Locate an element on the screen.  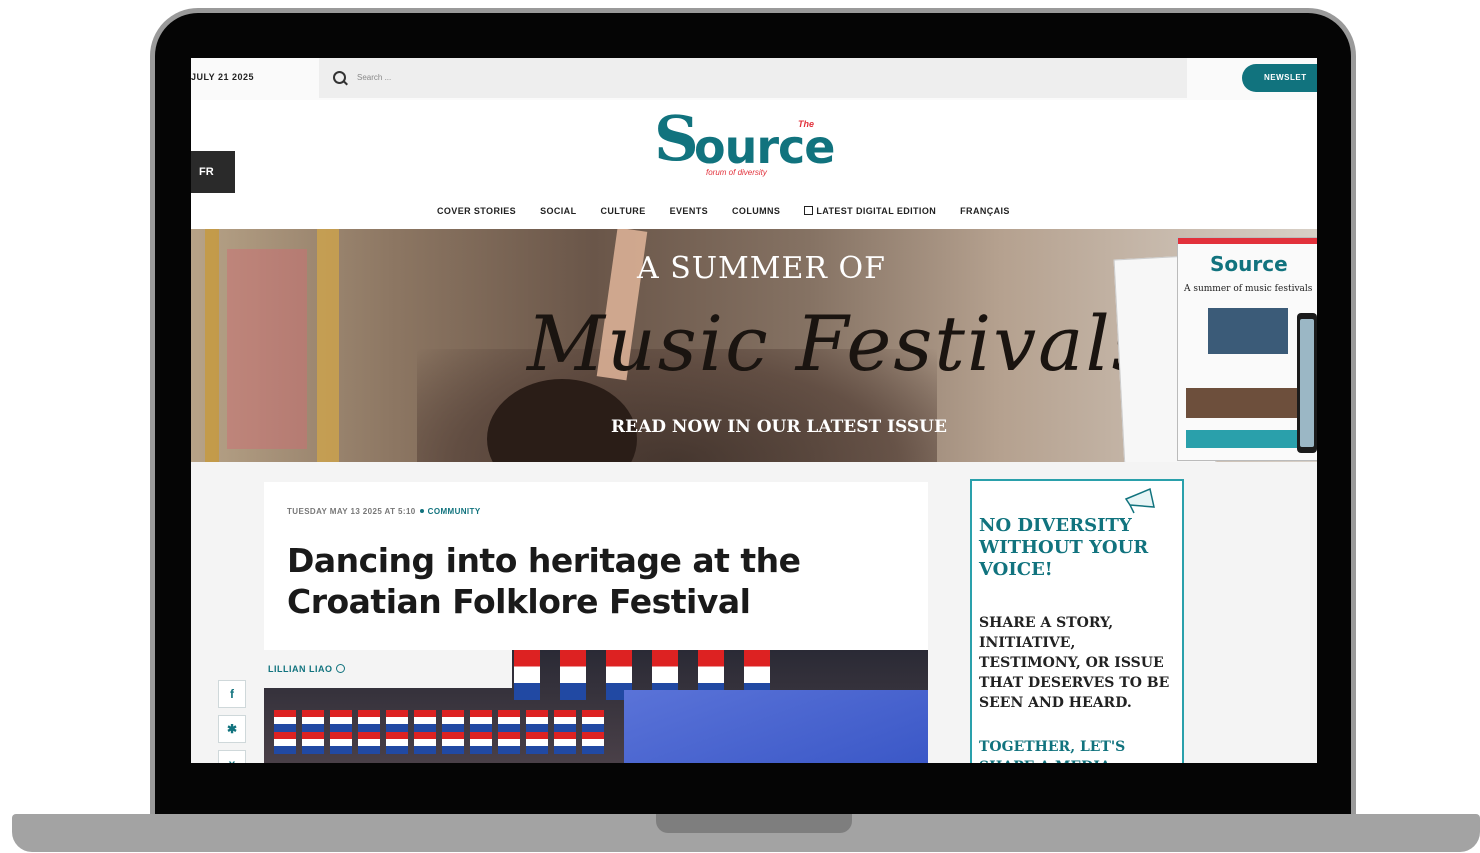
article-meta: TUESDAY MAY 13 2025 AT 5:10 COMMUNITY is located at coordinates (384, 511).